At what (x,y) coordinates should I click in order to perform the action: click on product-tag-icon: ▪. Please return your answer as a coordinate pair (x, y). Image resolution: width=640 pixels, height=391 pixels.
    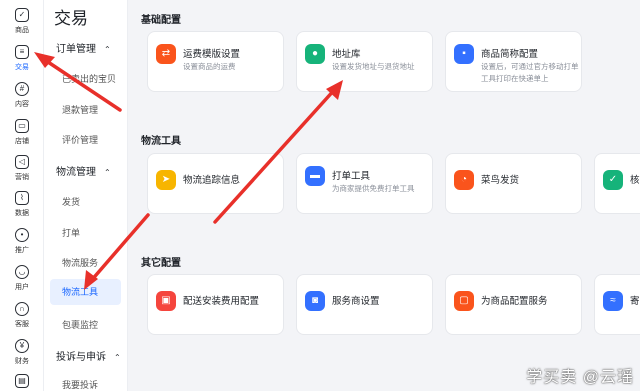
    Looking at the image, I should click on (464, 54).